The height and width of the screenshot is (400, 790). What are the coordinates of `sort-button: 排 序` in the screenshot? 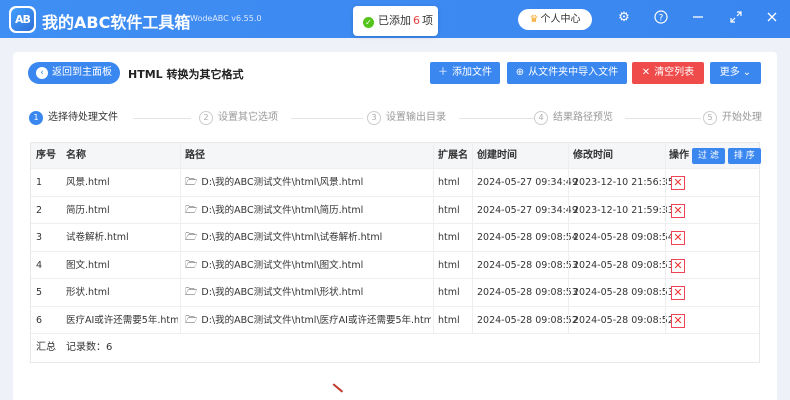 It's located at (744, 156).